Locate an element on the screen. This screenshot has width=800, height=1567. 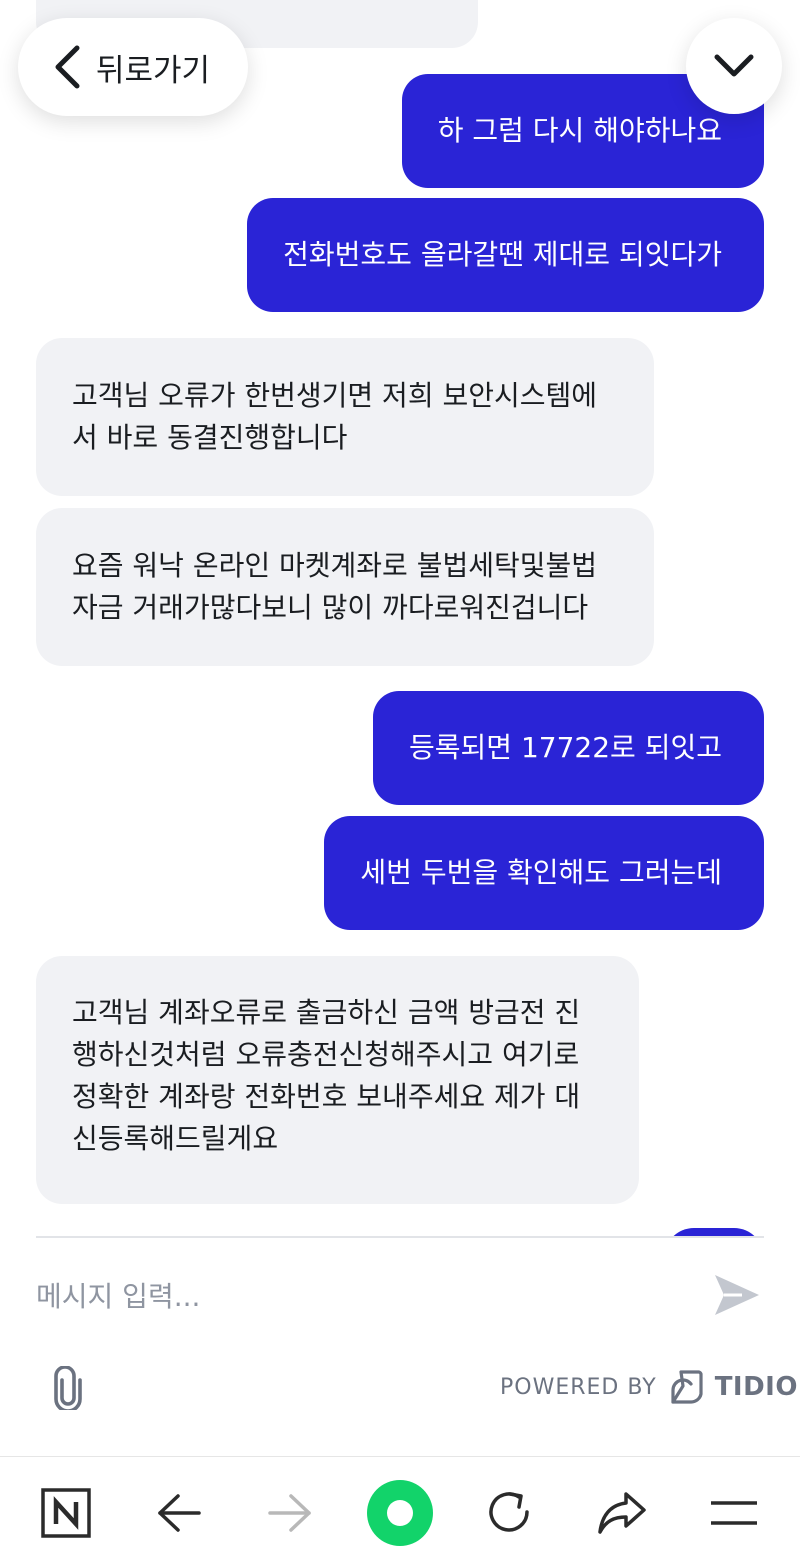
share-button is located at coordinates (622, 1513).